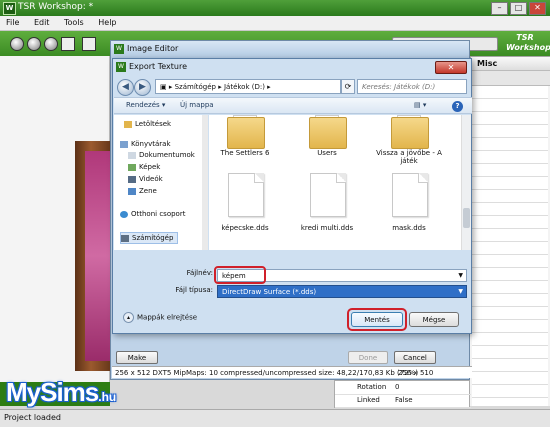  I want to click on filename-label: Fájlnév:, so click(199, 273).